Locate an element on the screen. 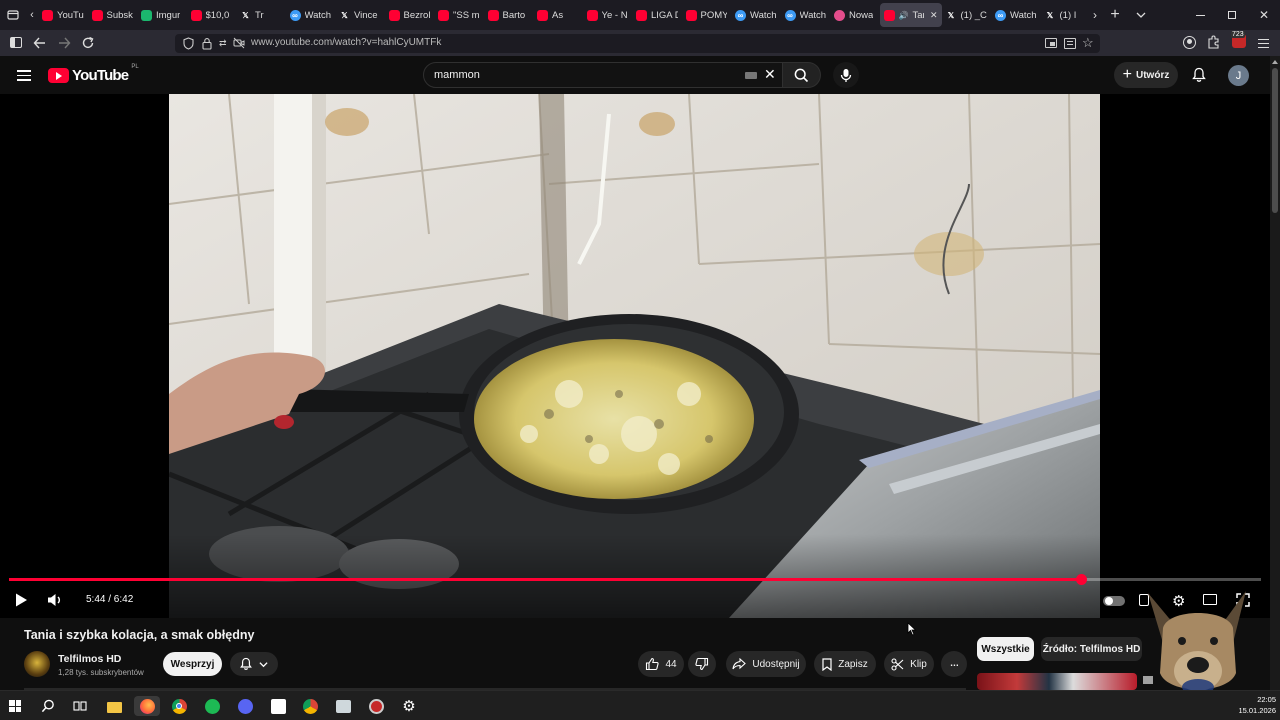 Image resolution: width=1280 pixels, height=720 pixels. like-button: 44 is located at coordinates (661, 664).